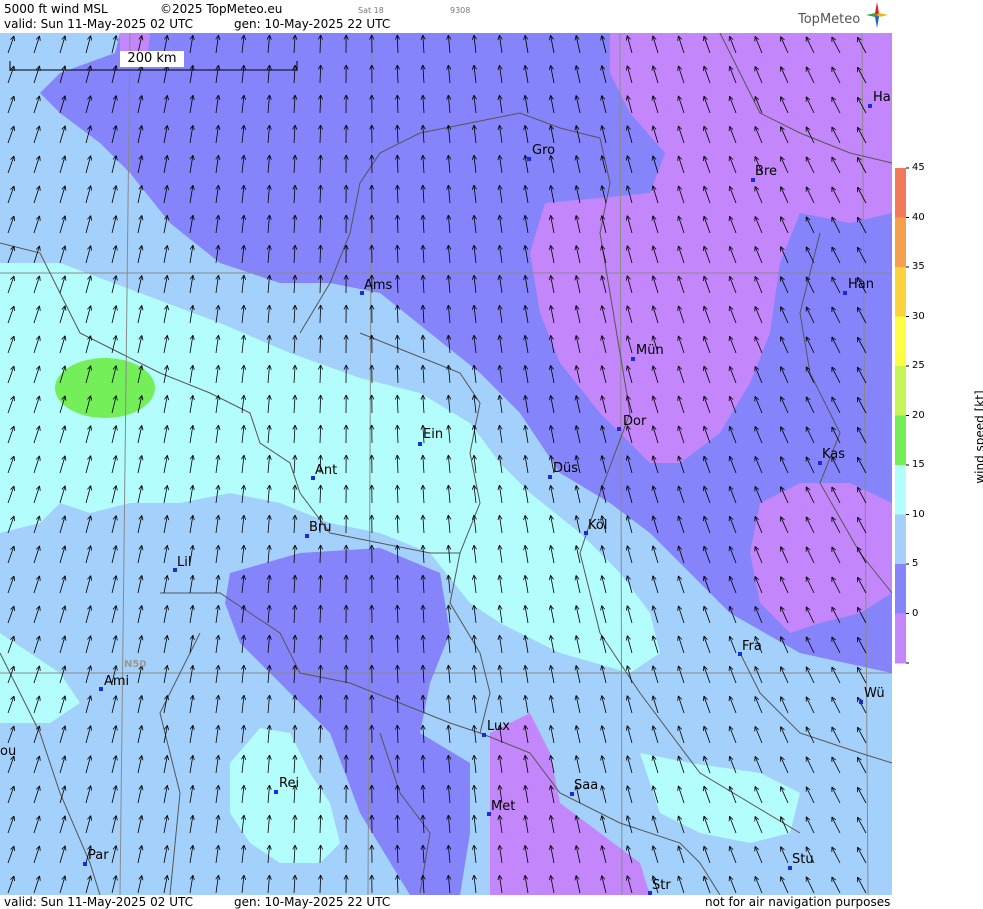  What do you see at coordinates (544, 150) in the screenshot?
I see `city-label: Gro` at bounding box center [544, 150].